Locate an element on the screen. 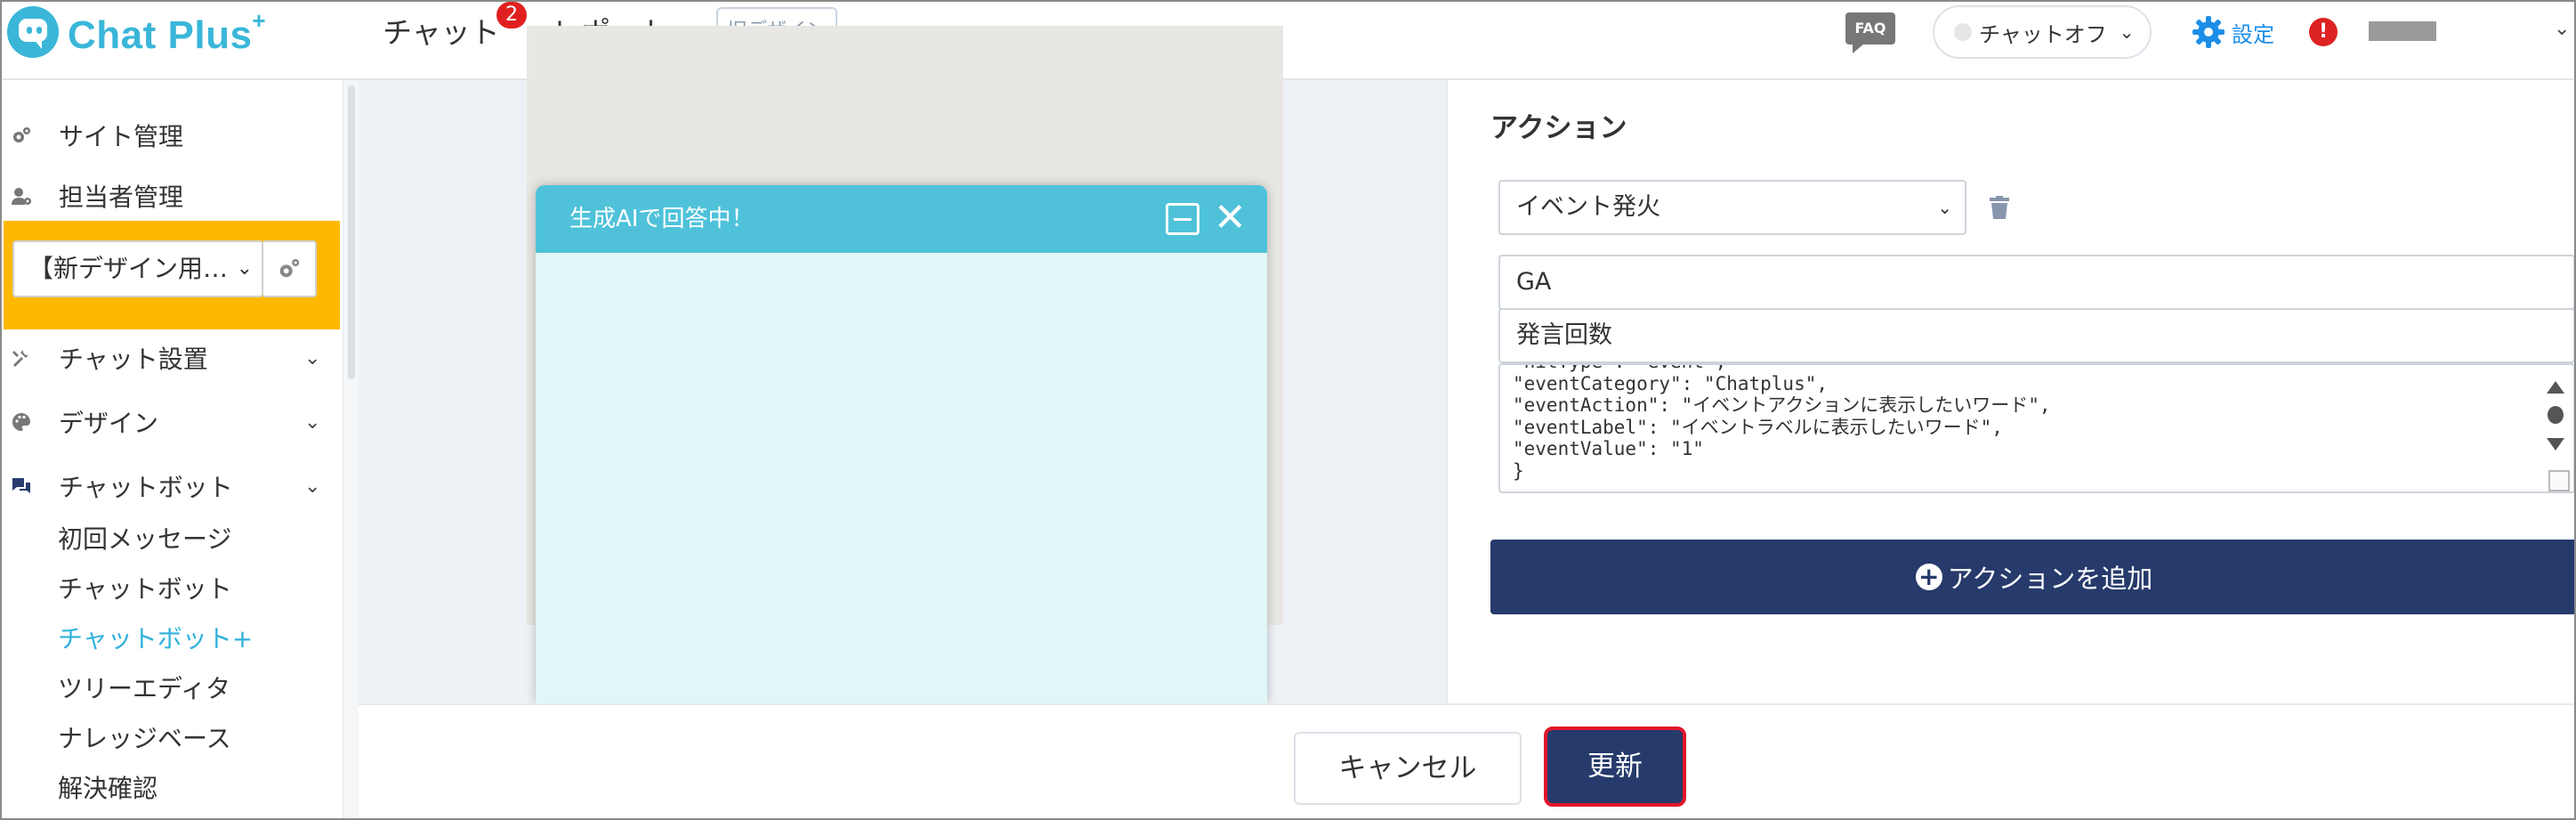 The width and height of the screenshot is (2576, 820). update-button: 更新 is located at coordinates (1615, 767).